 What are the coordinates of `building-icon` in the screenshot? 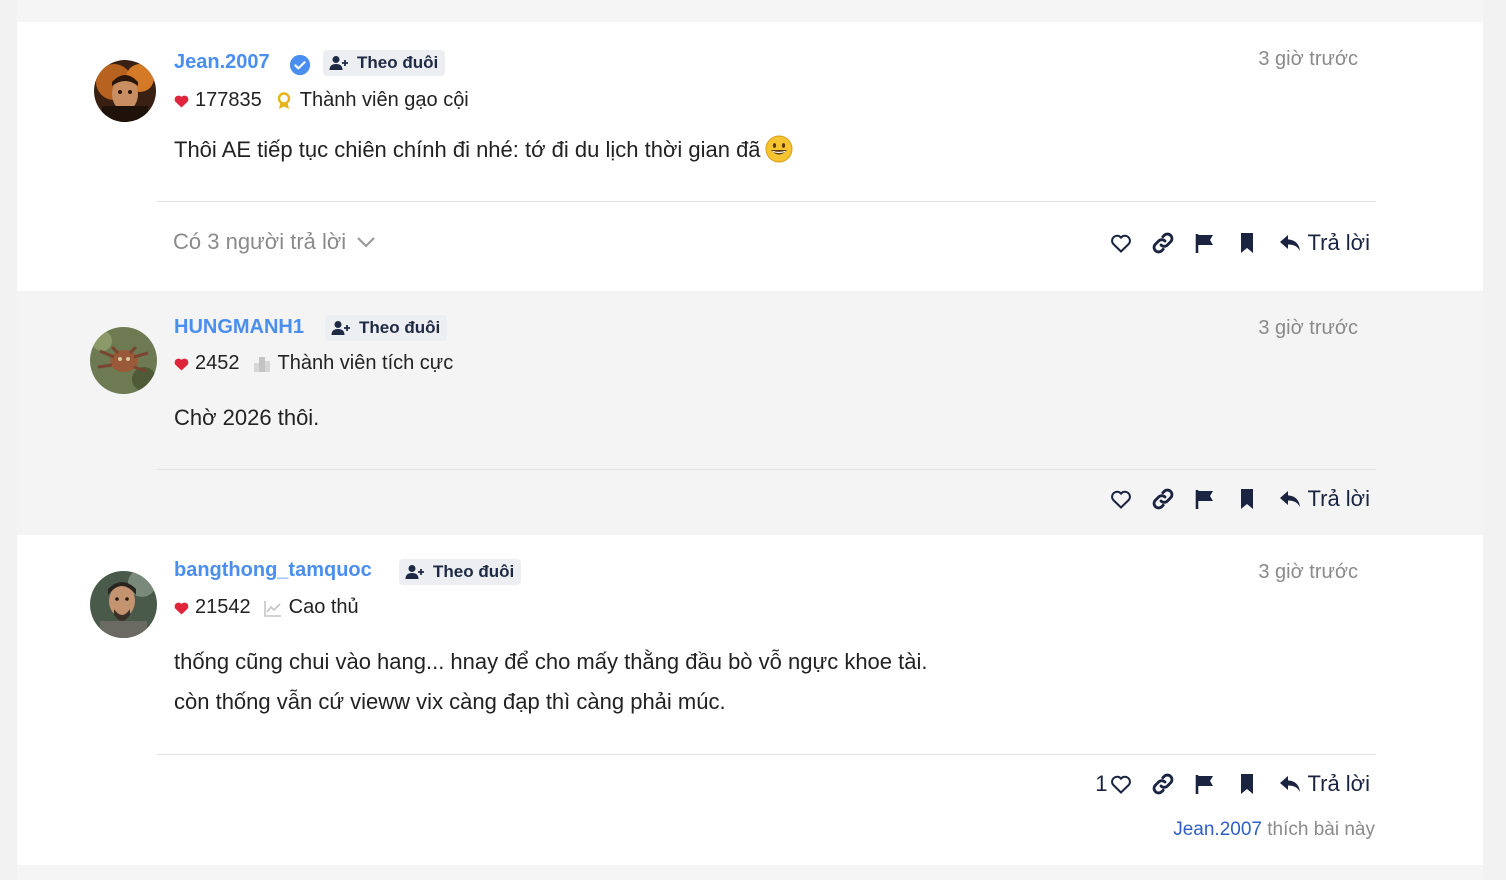 It's located at (261, 364).